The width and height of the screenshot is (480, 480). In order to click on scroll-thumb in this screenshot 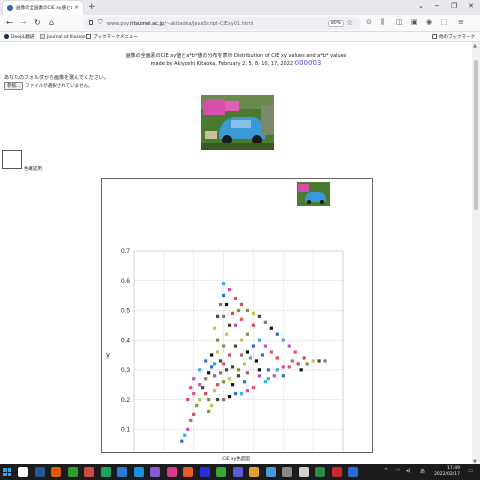, I will do `click(476, 135)`.